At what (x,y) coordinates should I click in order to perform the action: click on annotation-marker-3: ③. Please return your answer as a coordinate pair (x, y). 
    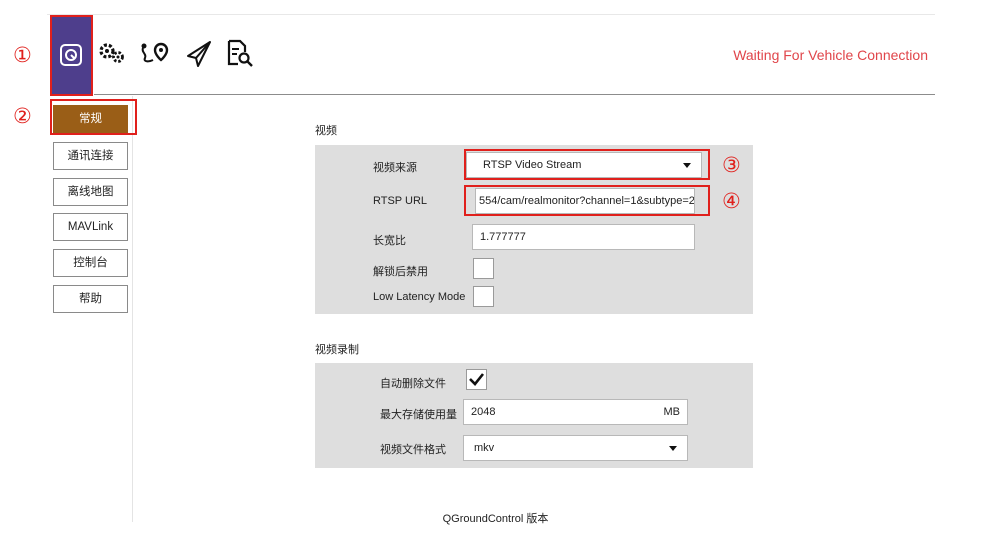
    Looking at the image, I should click on (731, 165).